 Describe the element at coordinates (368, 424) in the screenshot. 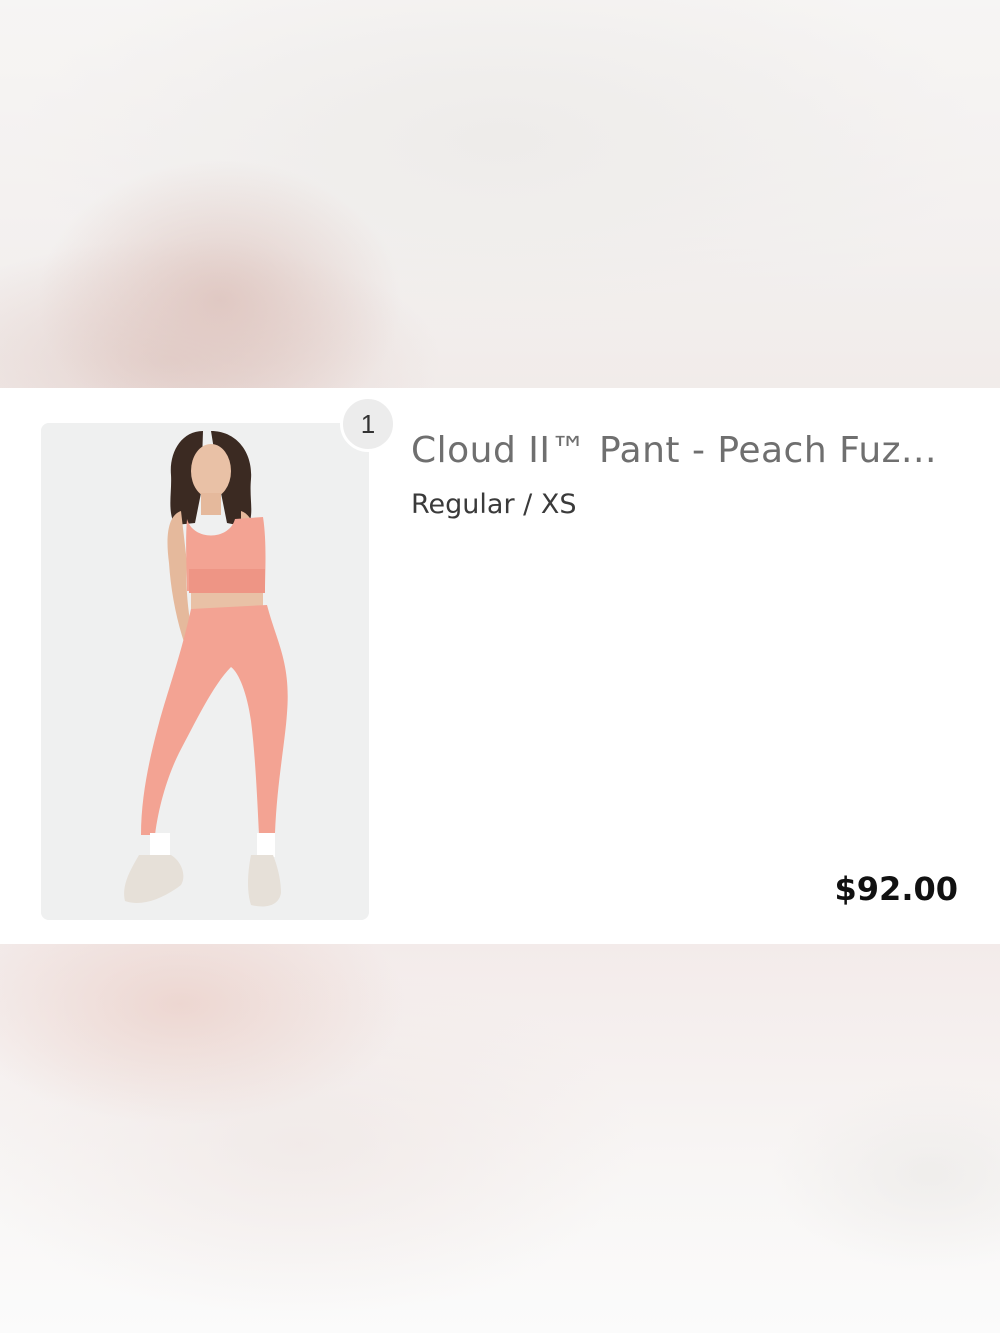

I see `quantity-badge: 1` at that location.